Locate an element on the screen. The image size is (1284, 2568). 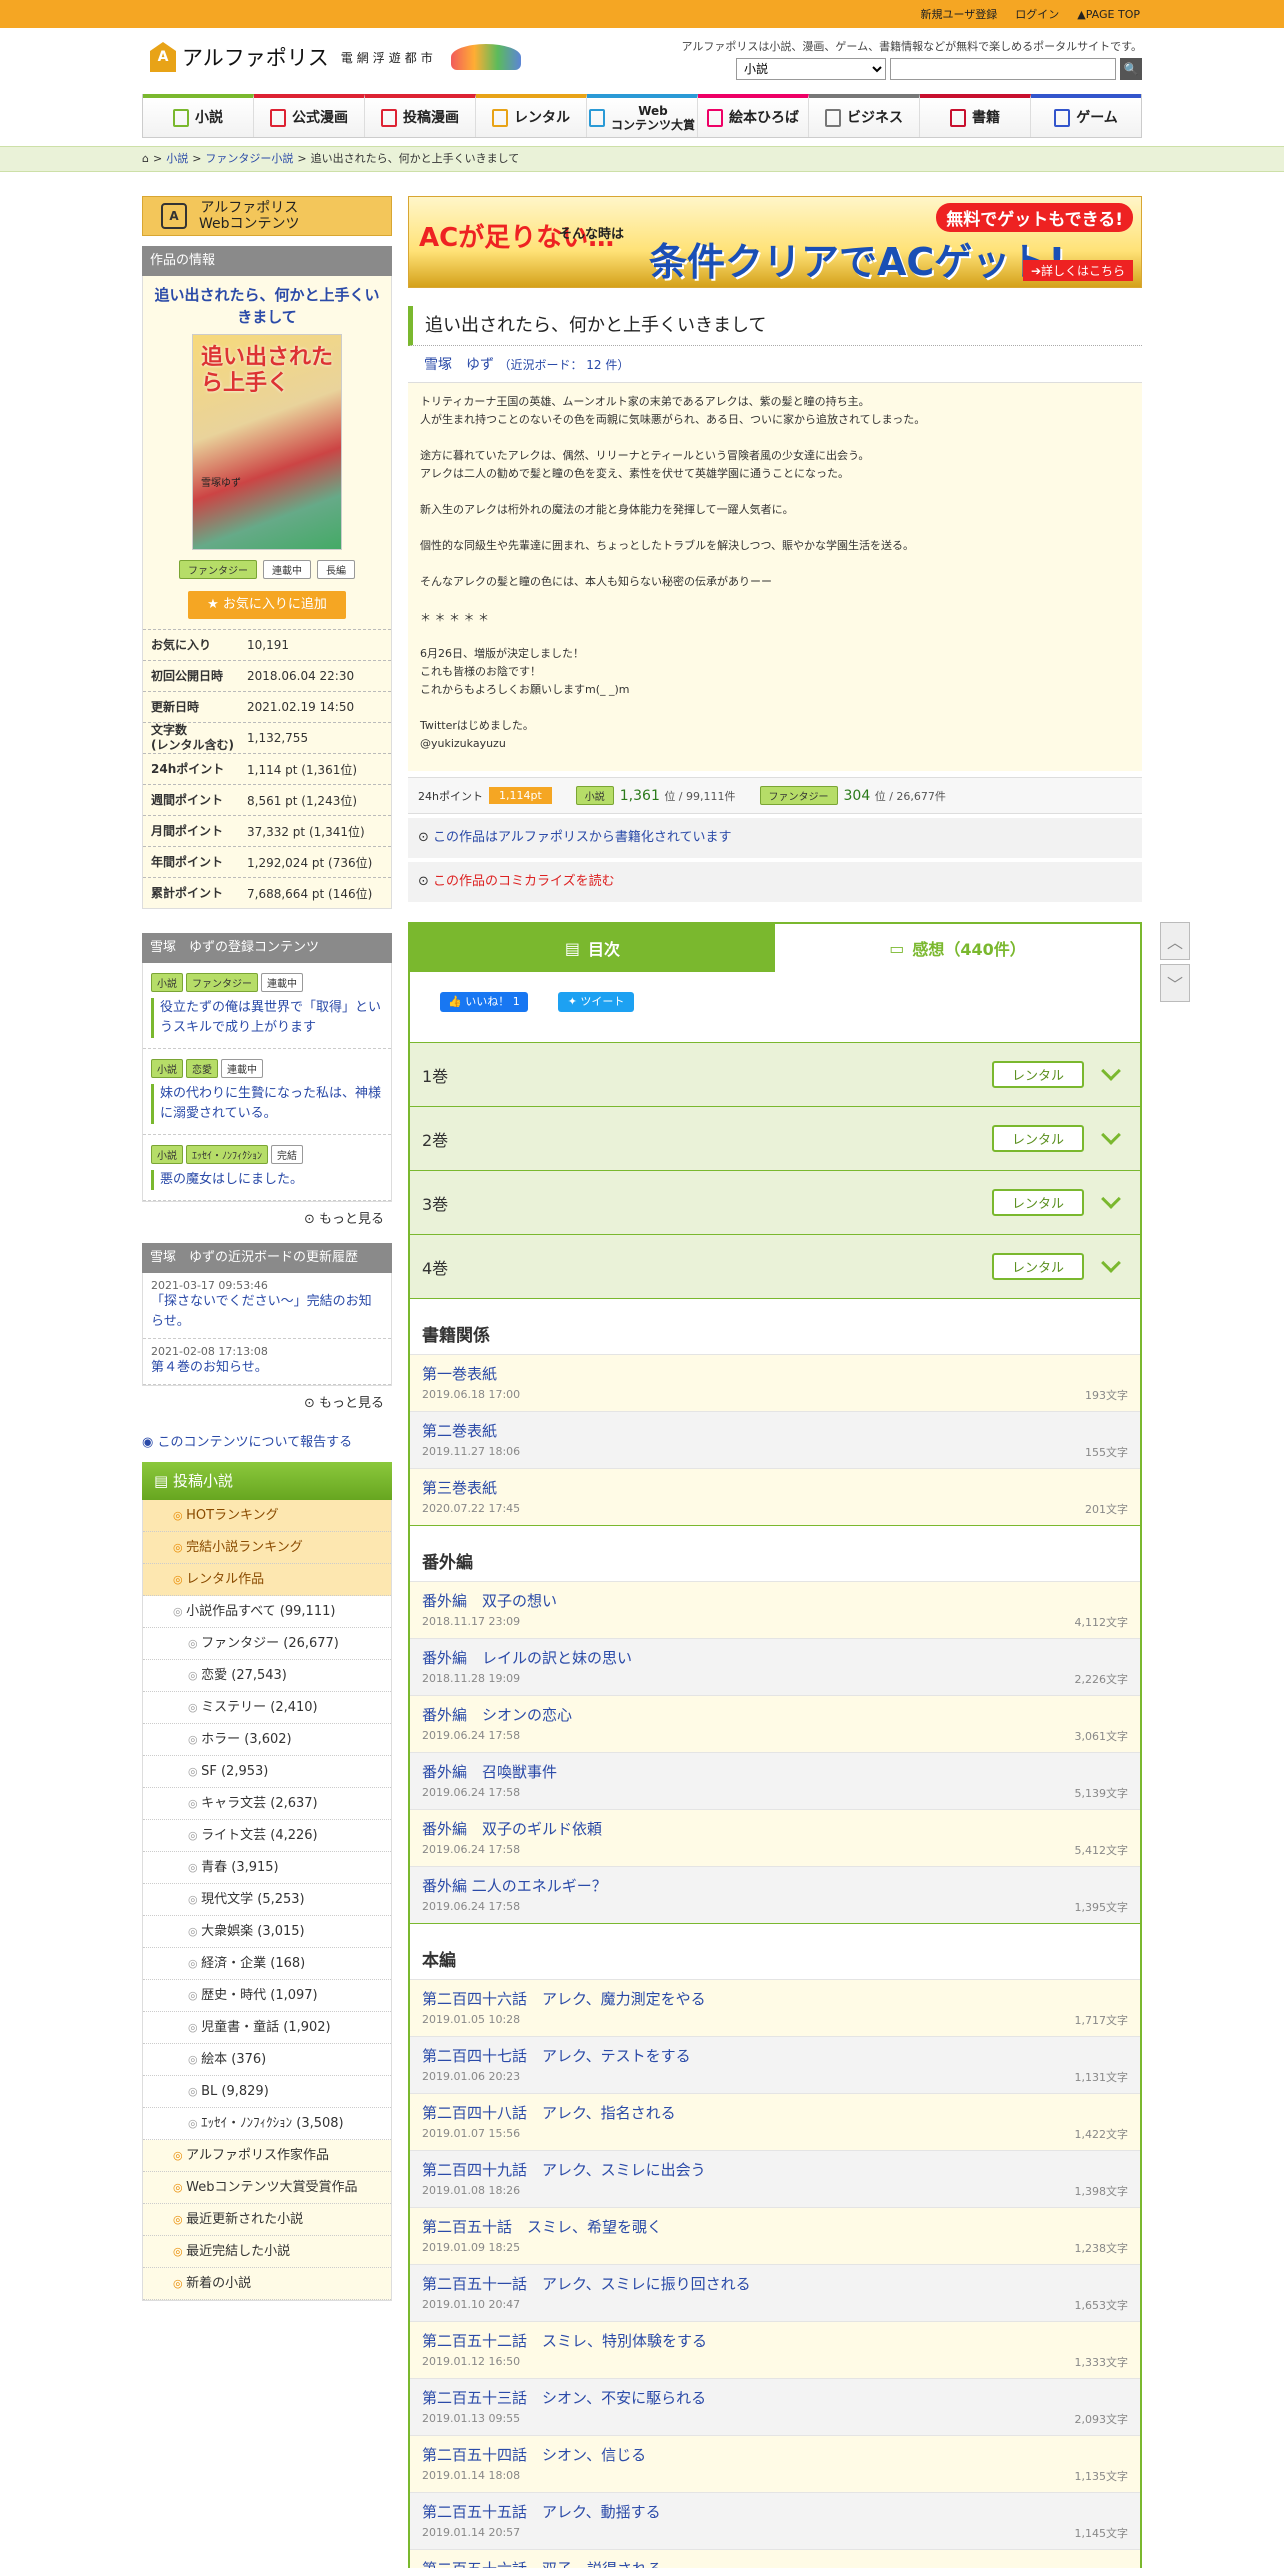
menu-item: 完結小説ランキング is located at coordinates (267, 1548).